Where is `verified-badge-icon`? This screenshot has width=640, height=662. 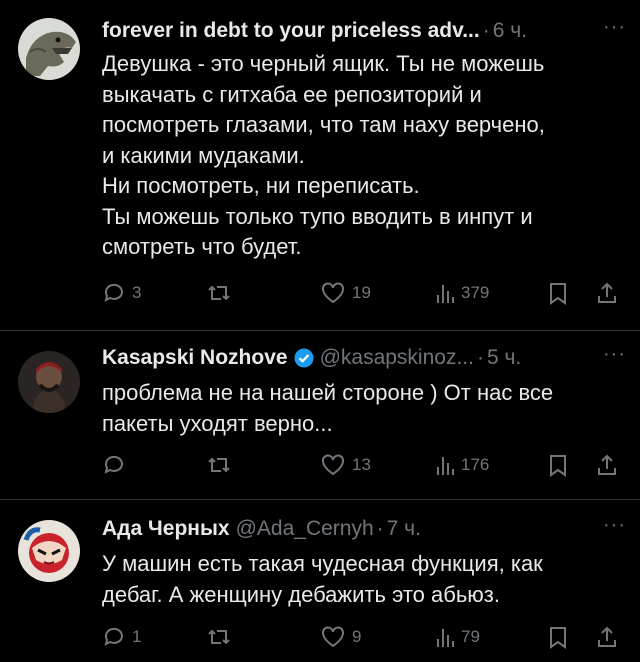 verified-badge-icon is located at coordinates (304, 358).